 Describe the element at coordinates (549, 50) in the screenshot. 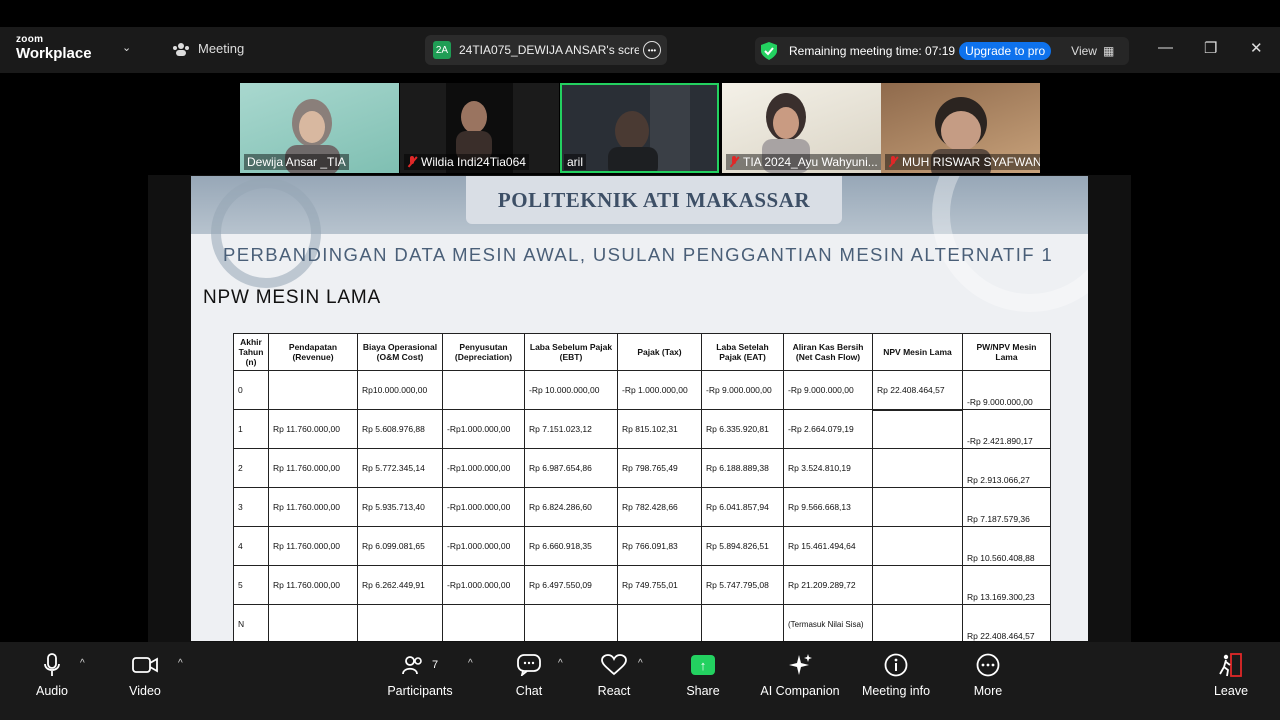

I see `share-title: 24TIA075_DEWIJA ANSAR's scree` at that location.